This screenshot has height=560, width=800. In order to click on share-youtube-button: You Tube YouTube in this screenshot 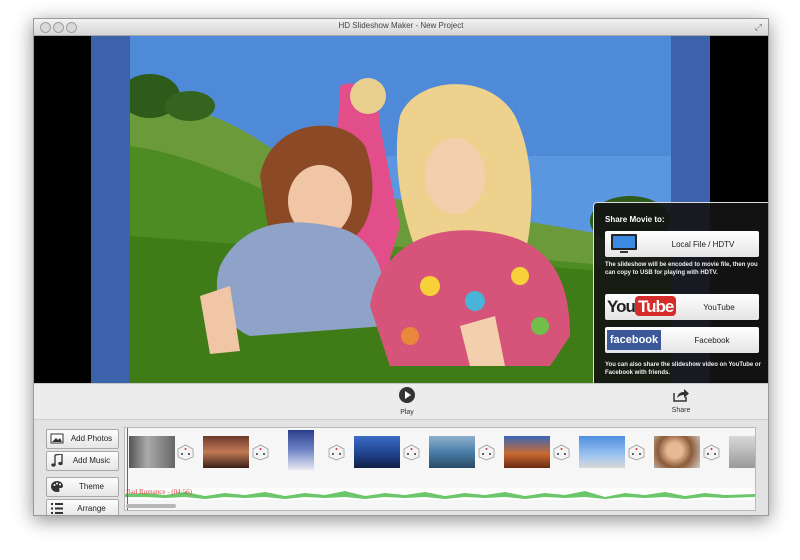, I will do `click(682, 307)`.